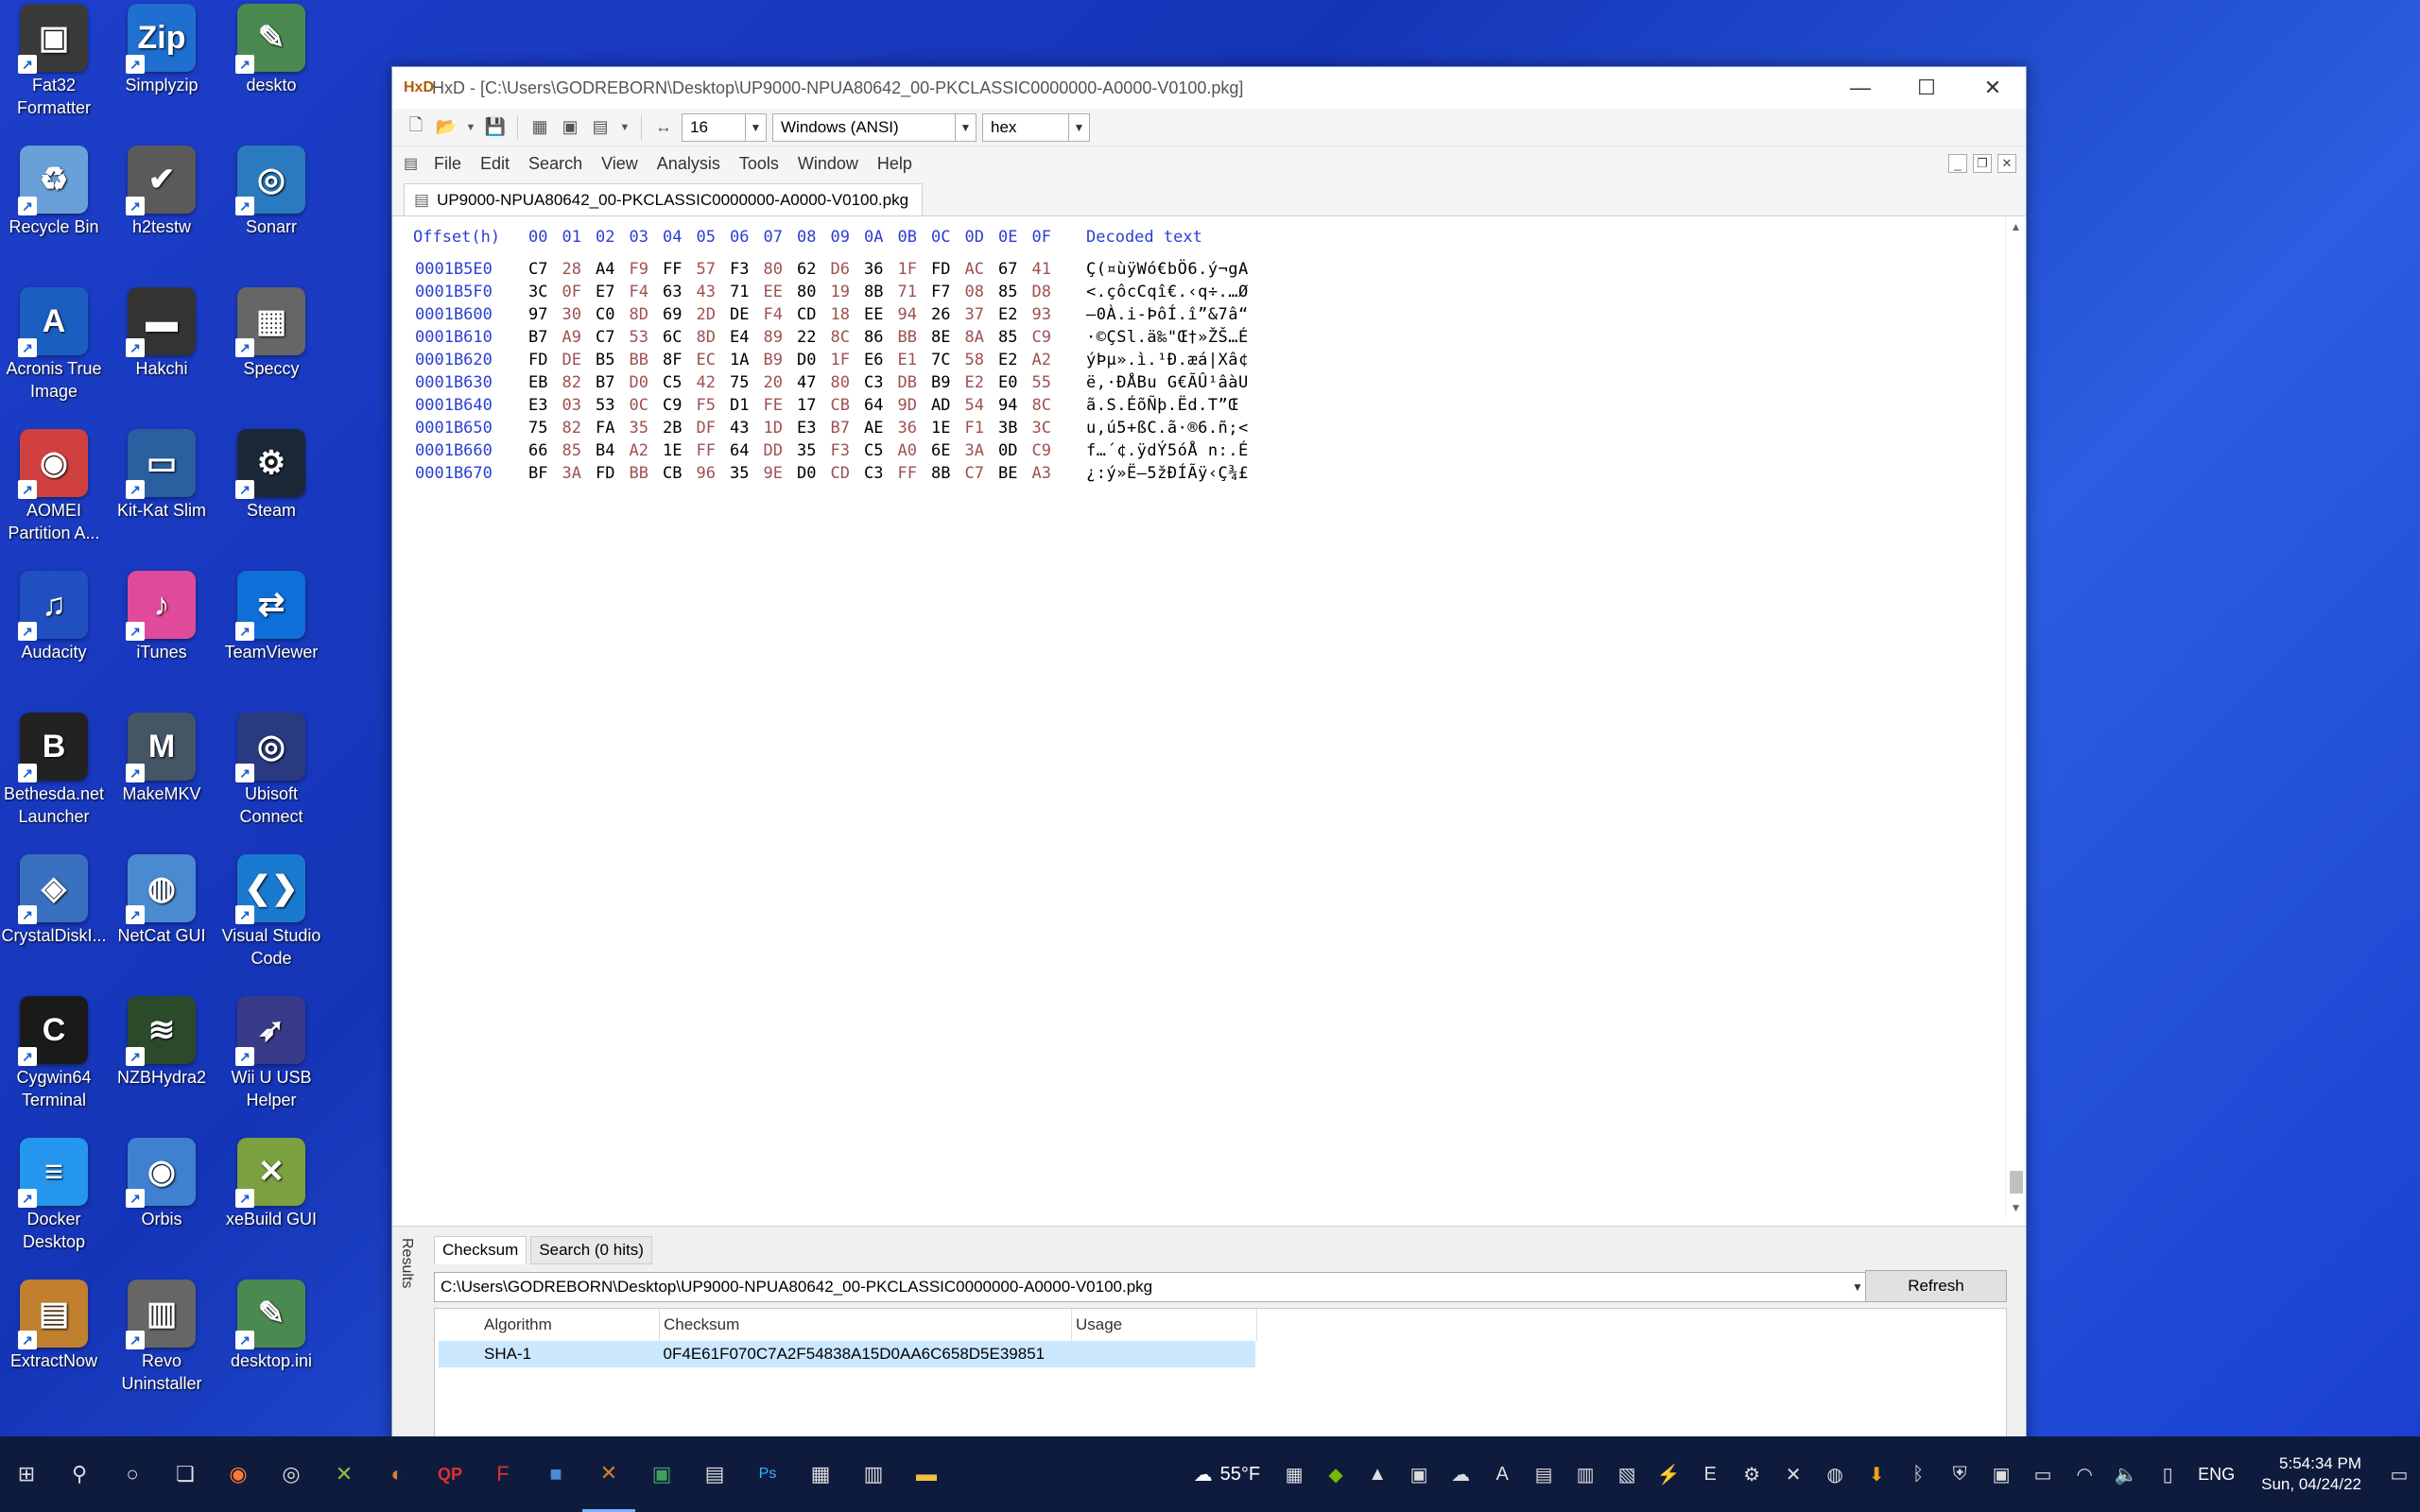 The image size is (2420, 1512). I want to click on row-decoded-text: ýÞµ».ì.¹Ð.æá|Xâ¢, so click(1167, 360).